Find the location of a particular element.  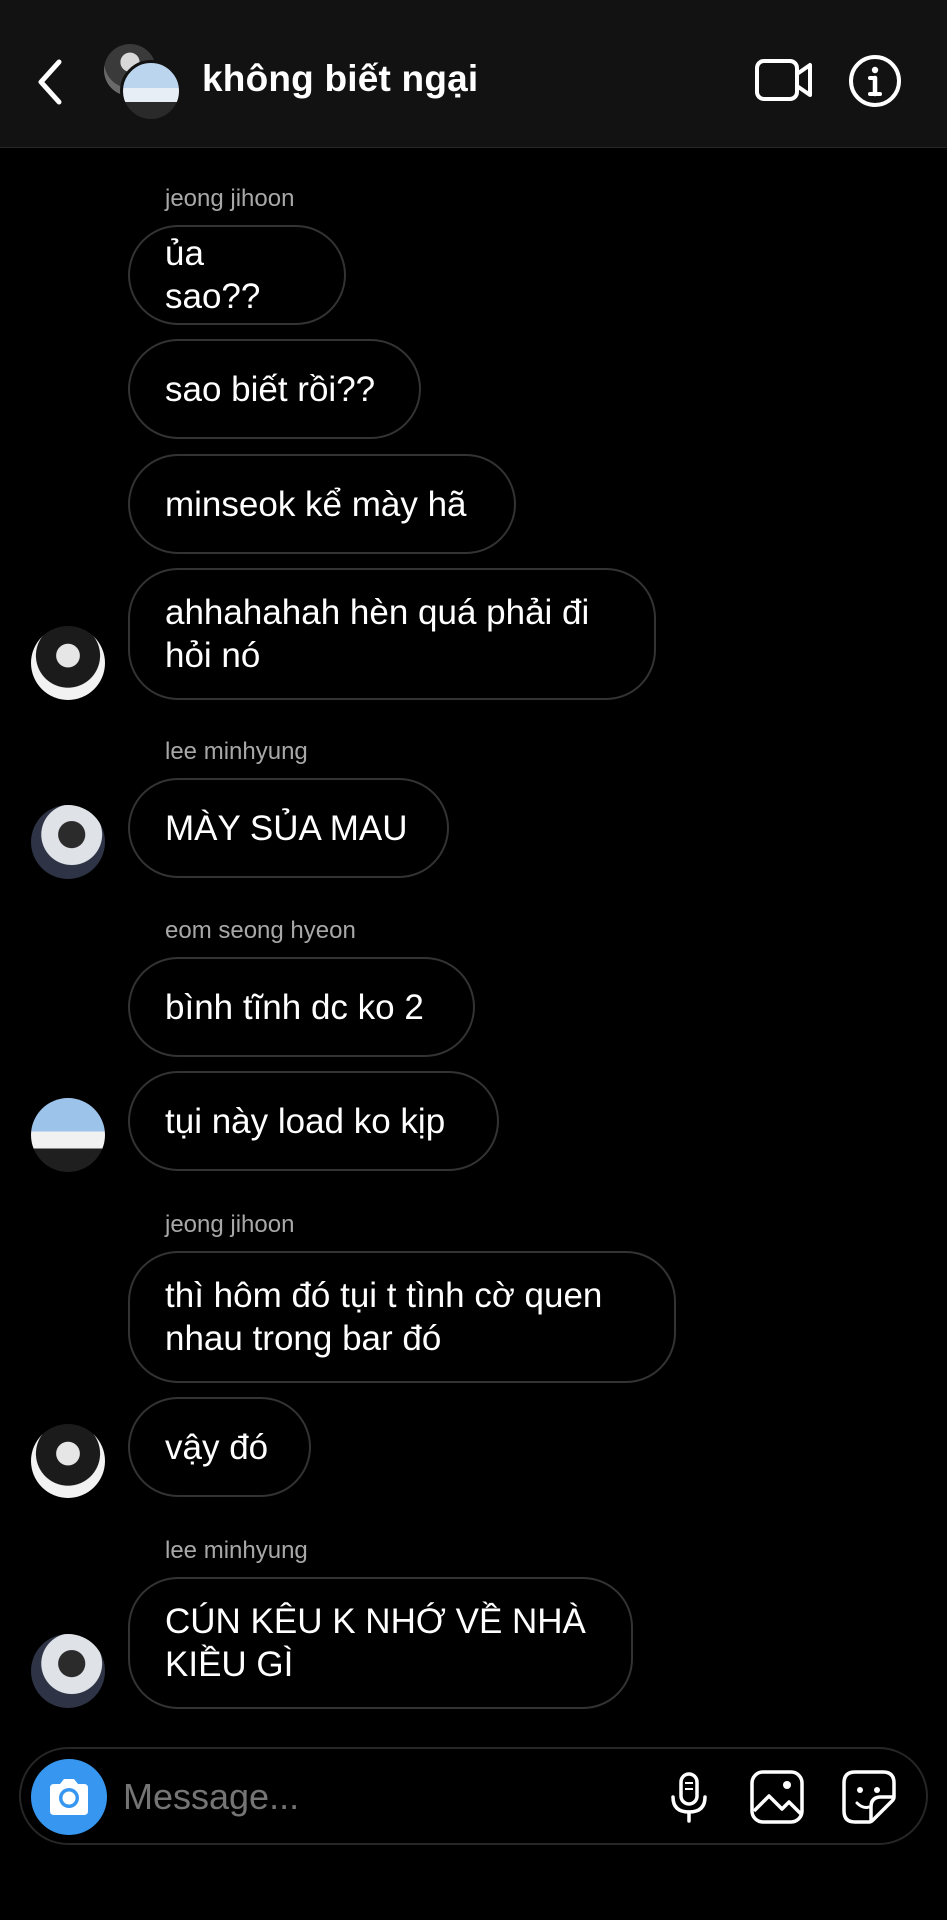

info-icon is located at coordinates (875, 81).